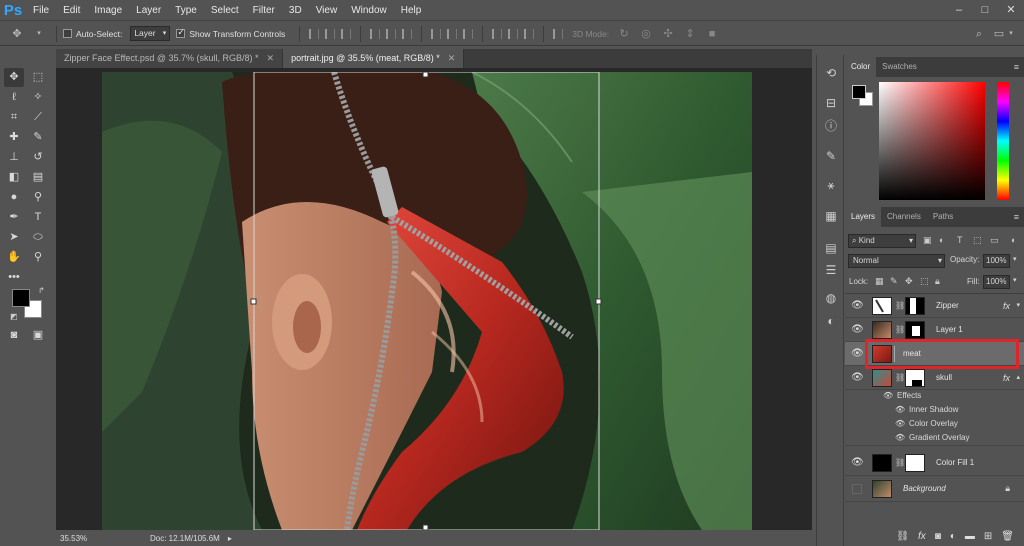  Describe the element at coordinates (941, 240) in the screenshot. I see `filter-adjustment-icon: ◐` at that location.